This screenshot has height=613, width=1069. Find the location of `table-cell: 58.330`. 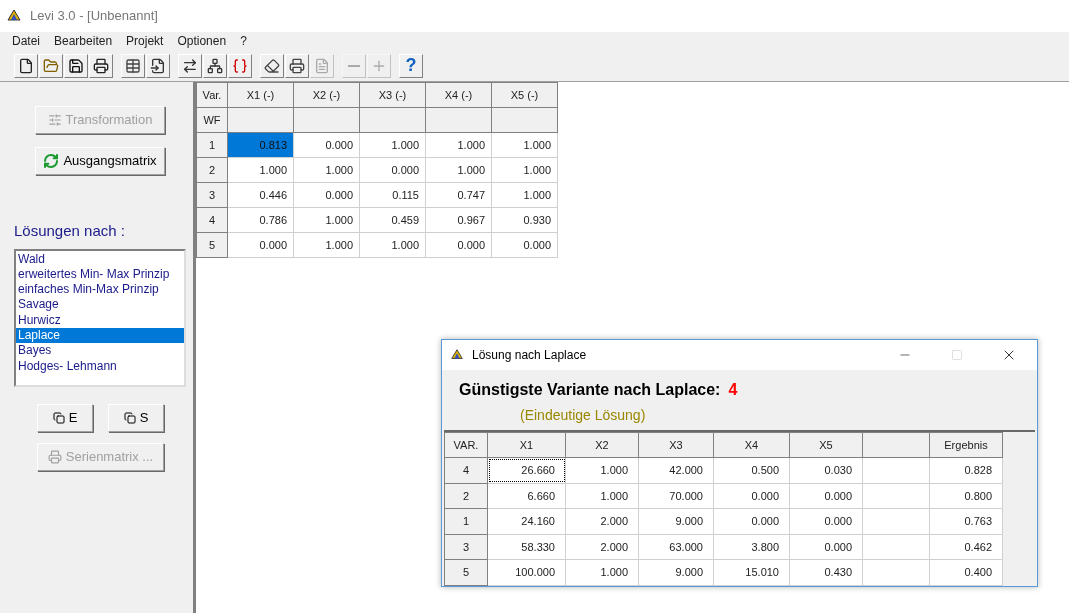

table-cell: 58.330 is located at coordinates (526, 547).